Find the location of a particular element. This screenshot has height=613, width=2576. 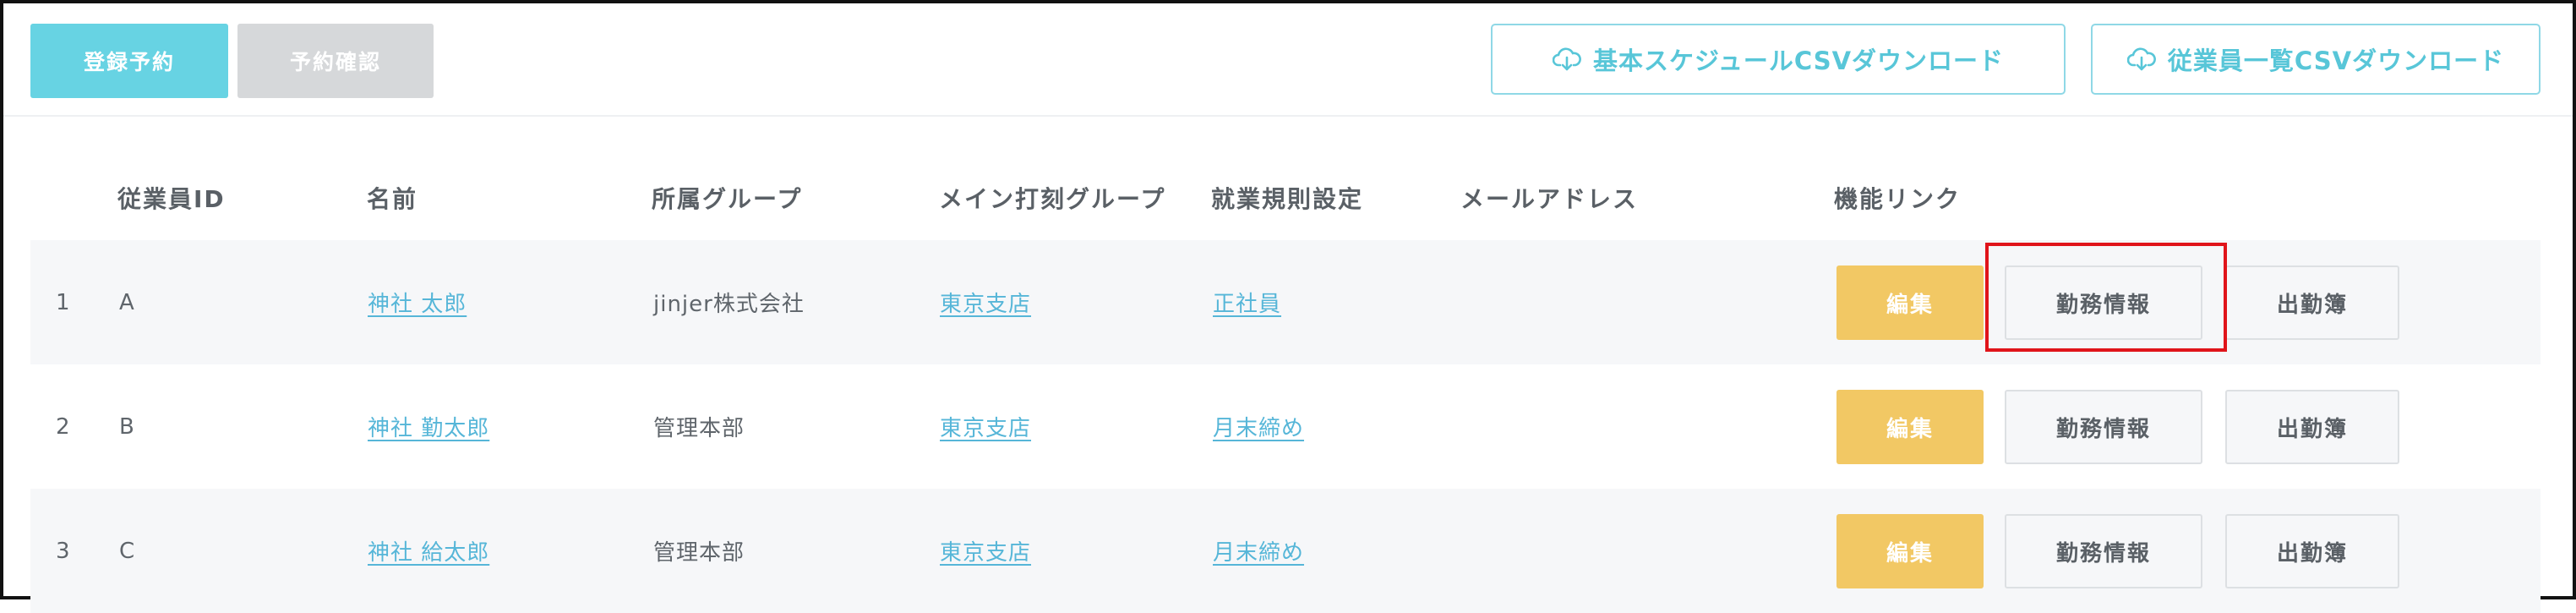

schedule-csv-download-button: 基本スケジュールCSVダウンロード is located at coordinates (1778, 59).